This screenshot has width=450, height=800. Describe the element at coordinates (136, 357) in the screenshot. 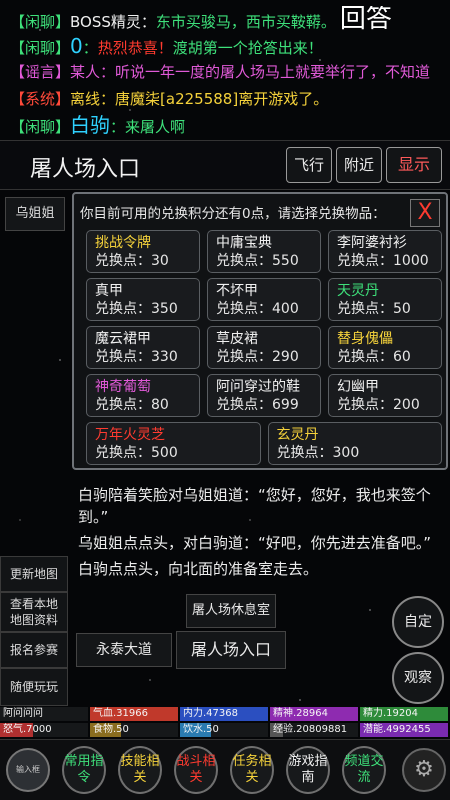

I see `exchange-item-cost: 兑换点：330` at that location.